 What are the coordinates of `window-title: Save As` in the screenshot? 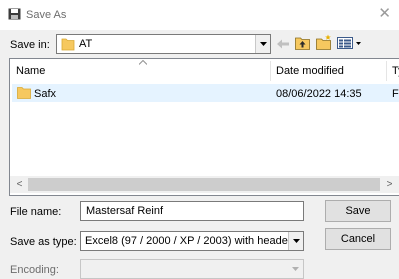 It's located at (46, 15).